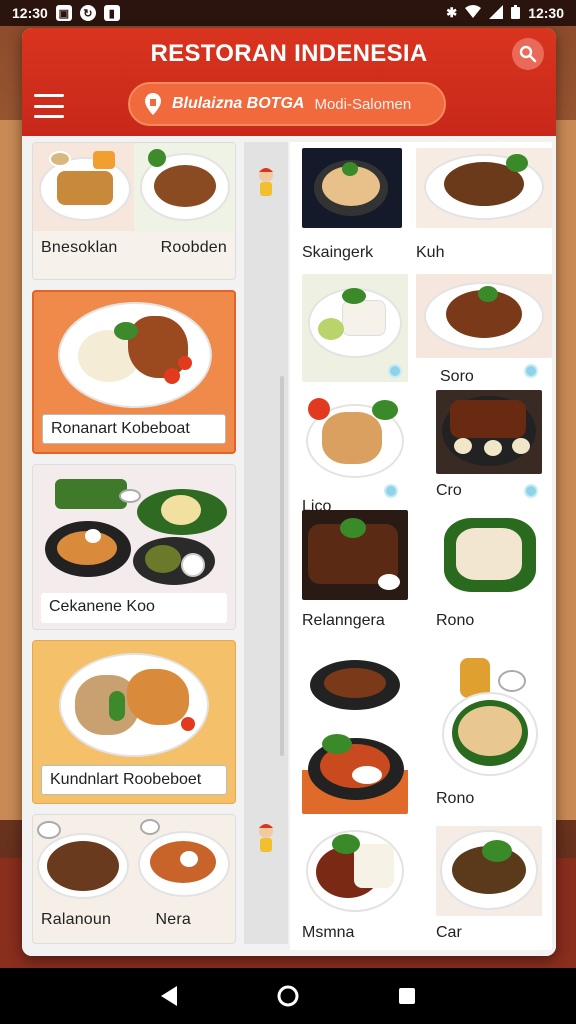 Image resolution: width=576 pixels, height=1024 pixels. Describe the element at coordinates (87, 13) in the screenshot. I see `sync-icon: ↻` at that location.